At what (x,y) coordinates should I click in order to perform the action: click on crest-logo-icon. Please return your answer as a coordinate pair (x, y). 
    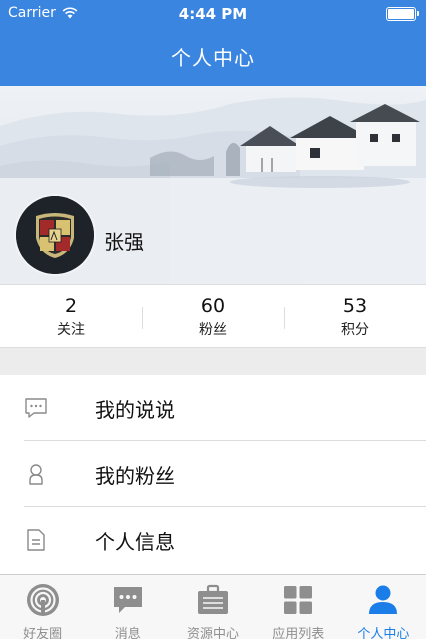
    Looking at the image, I should click on (55, 235).